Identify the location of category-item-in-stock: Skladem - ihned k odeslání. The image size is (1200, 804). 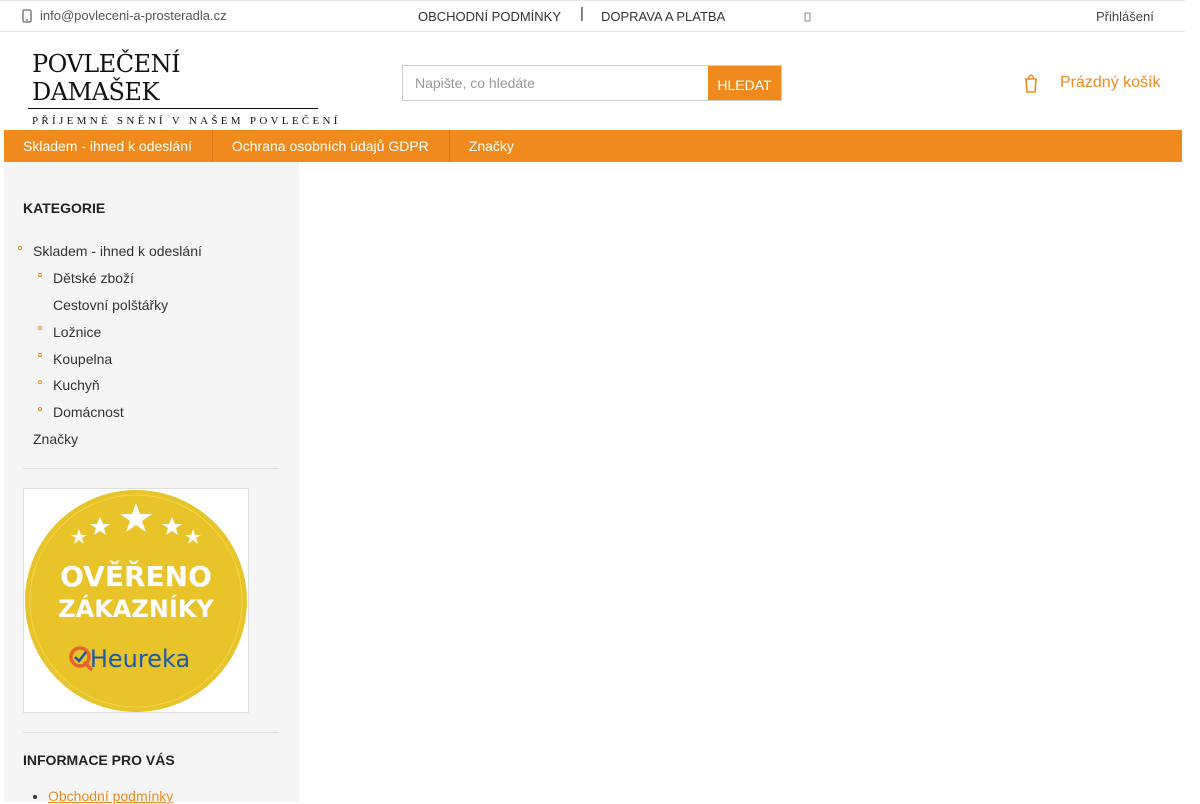
(148, 251).